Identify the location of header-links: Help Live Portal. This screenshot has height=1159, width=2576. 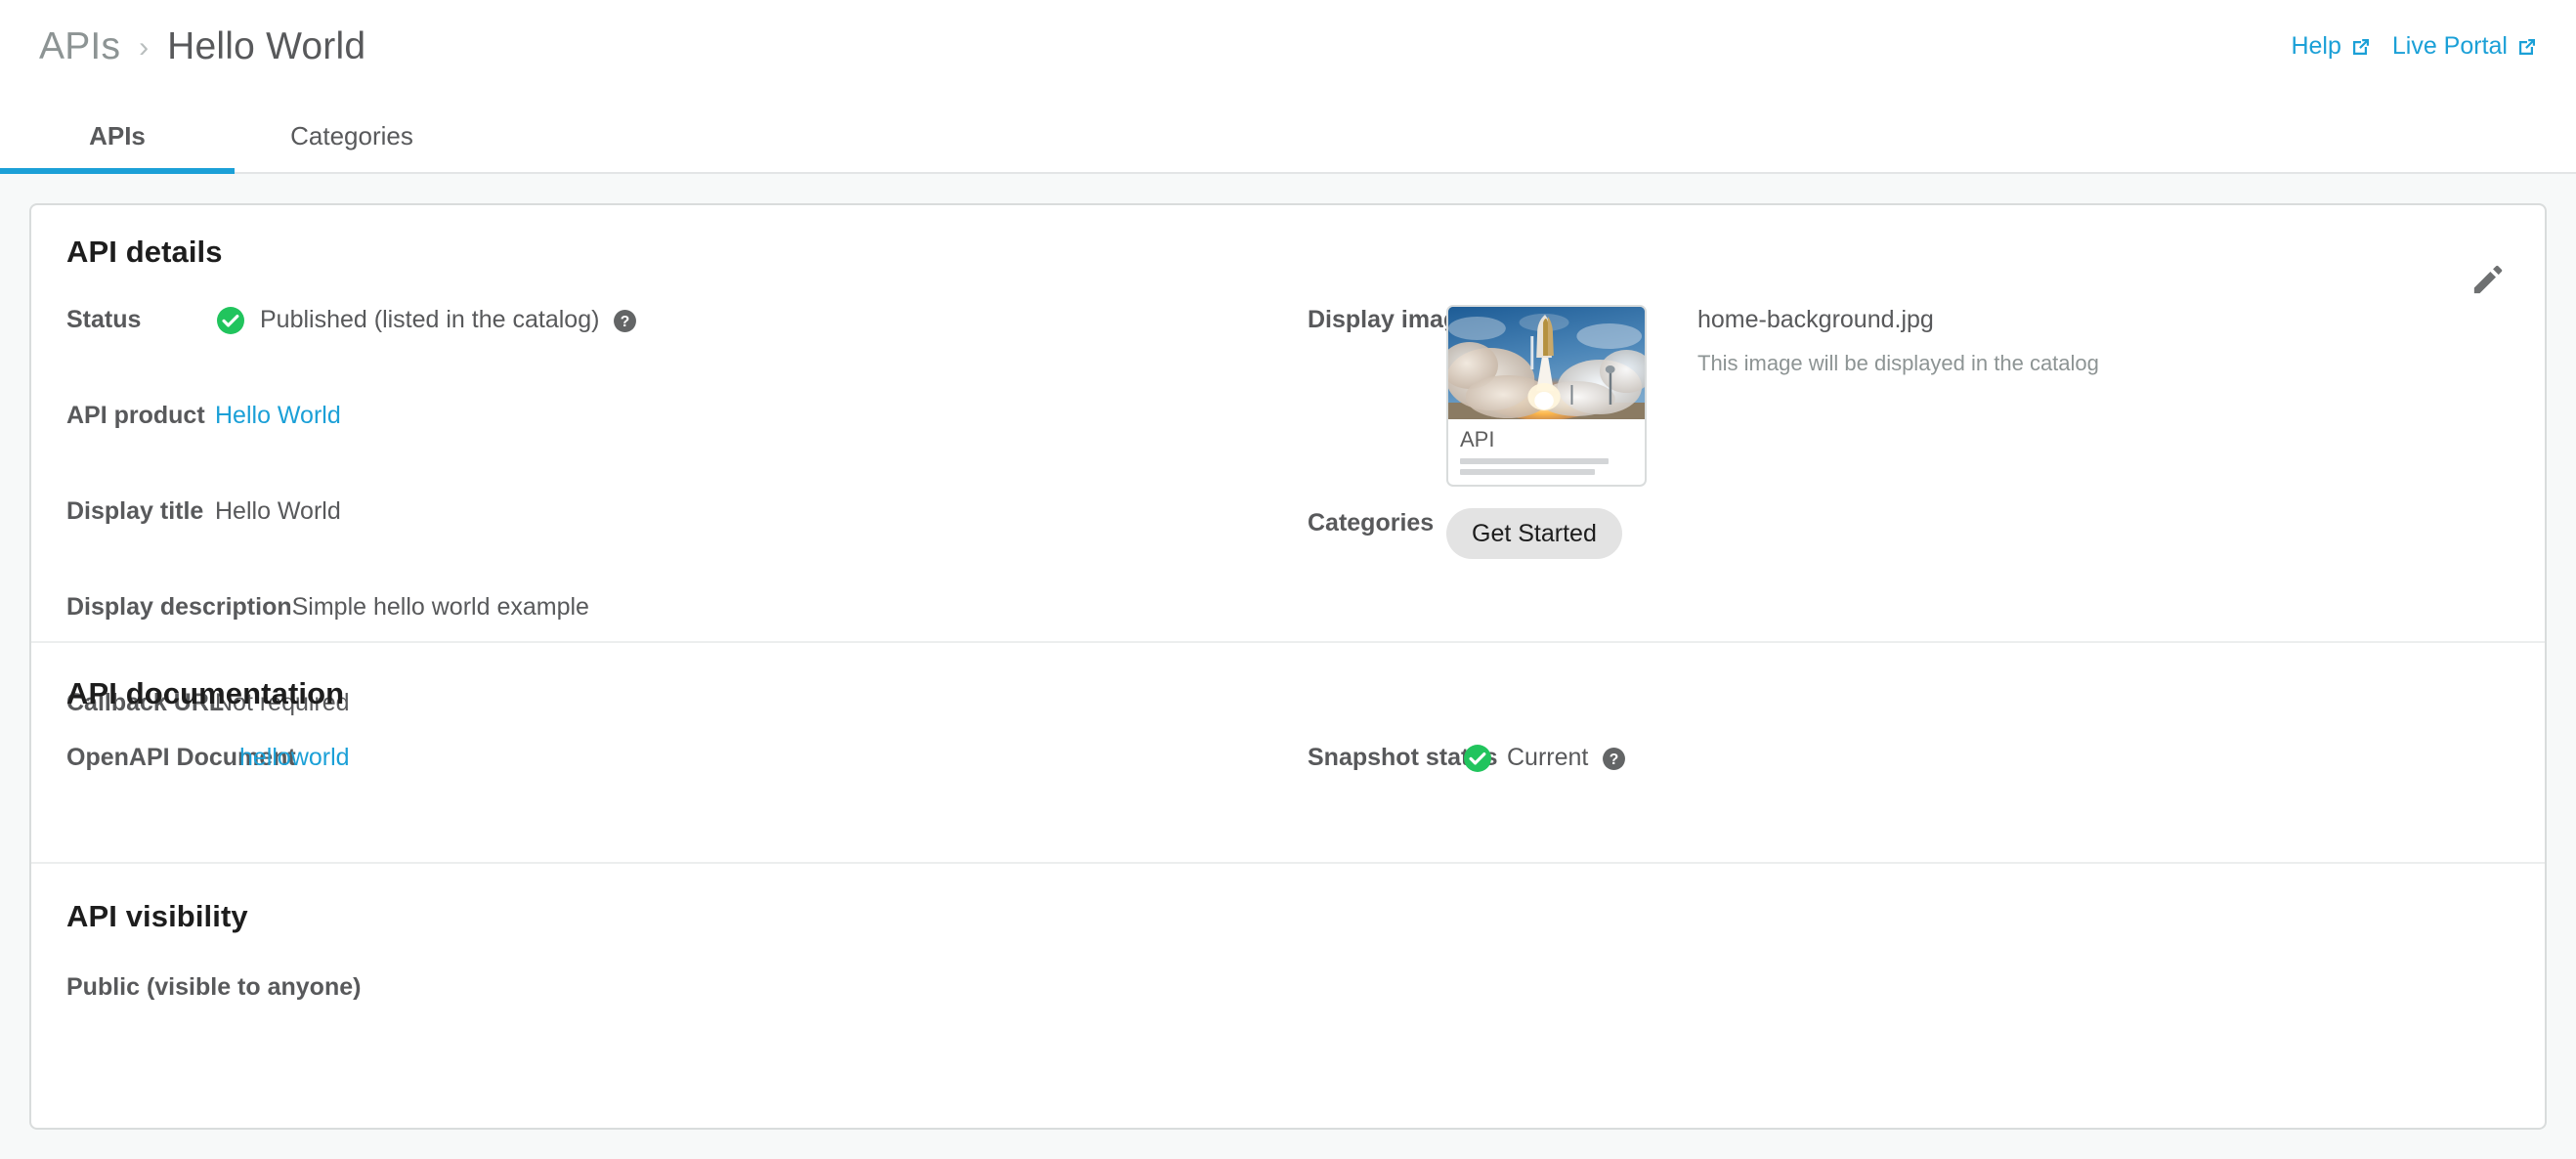
(2415, 46).